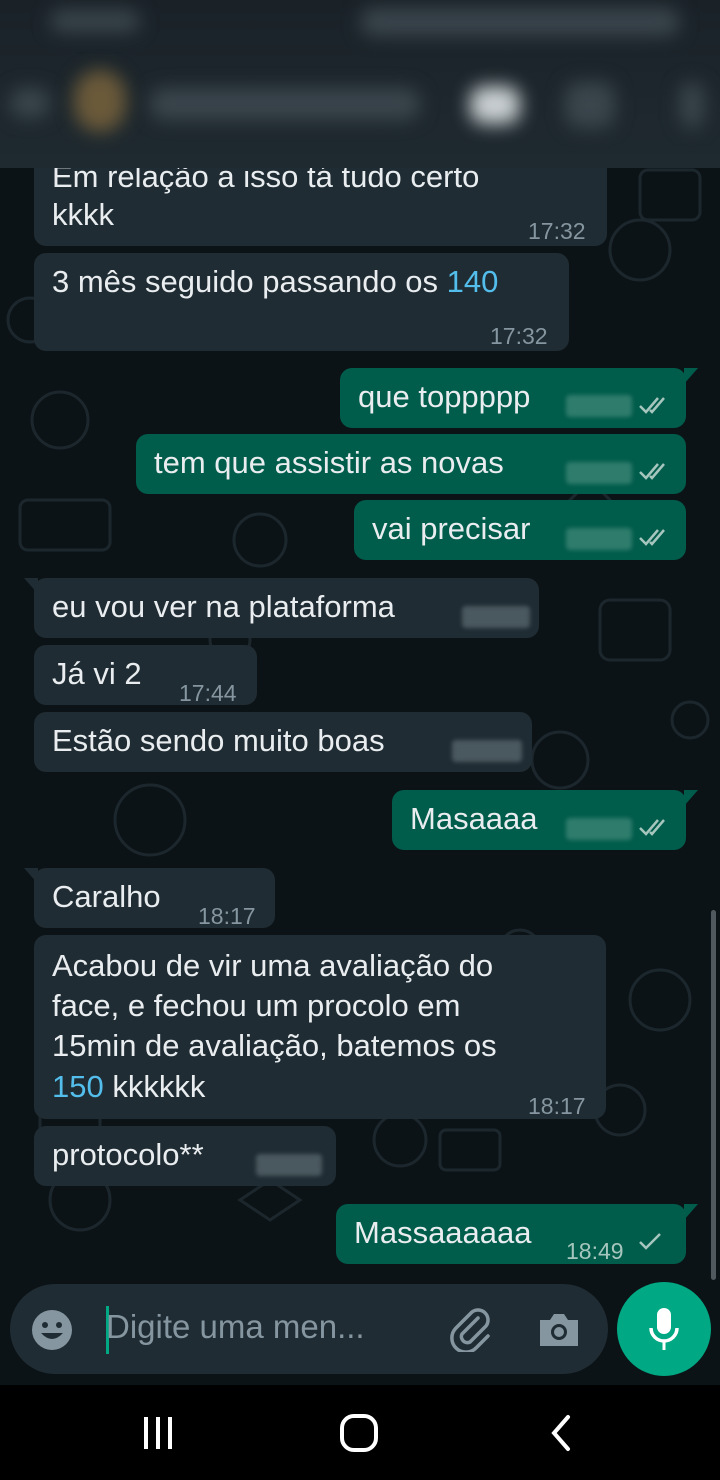 The image size is (720, 1480). What do you see at coordinates (360, 84) in the screenshot?
I see `chat-header` at bounding box center [360, 84].